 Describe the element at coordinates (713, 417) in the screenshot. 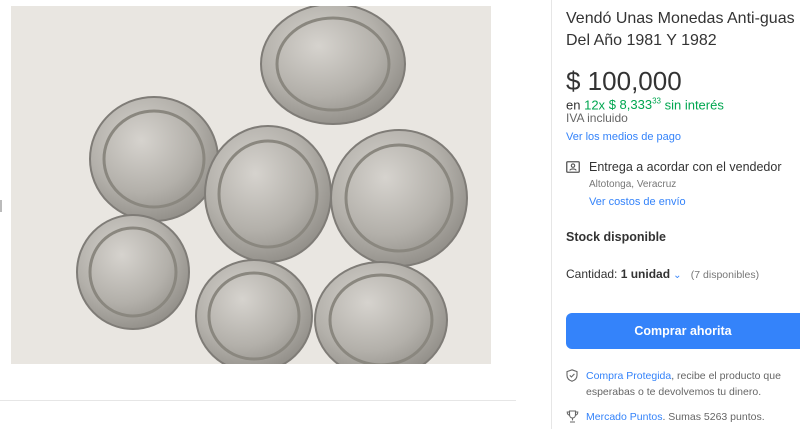

I see `points-text: . Sumas 5263 puntos.` at that location.